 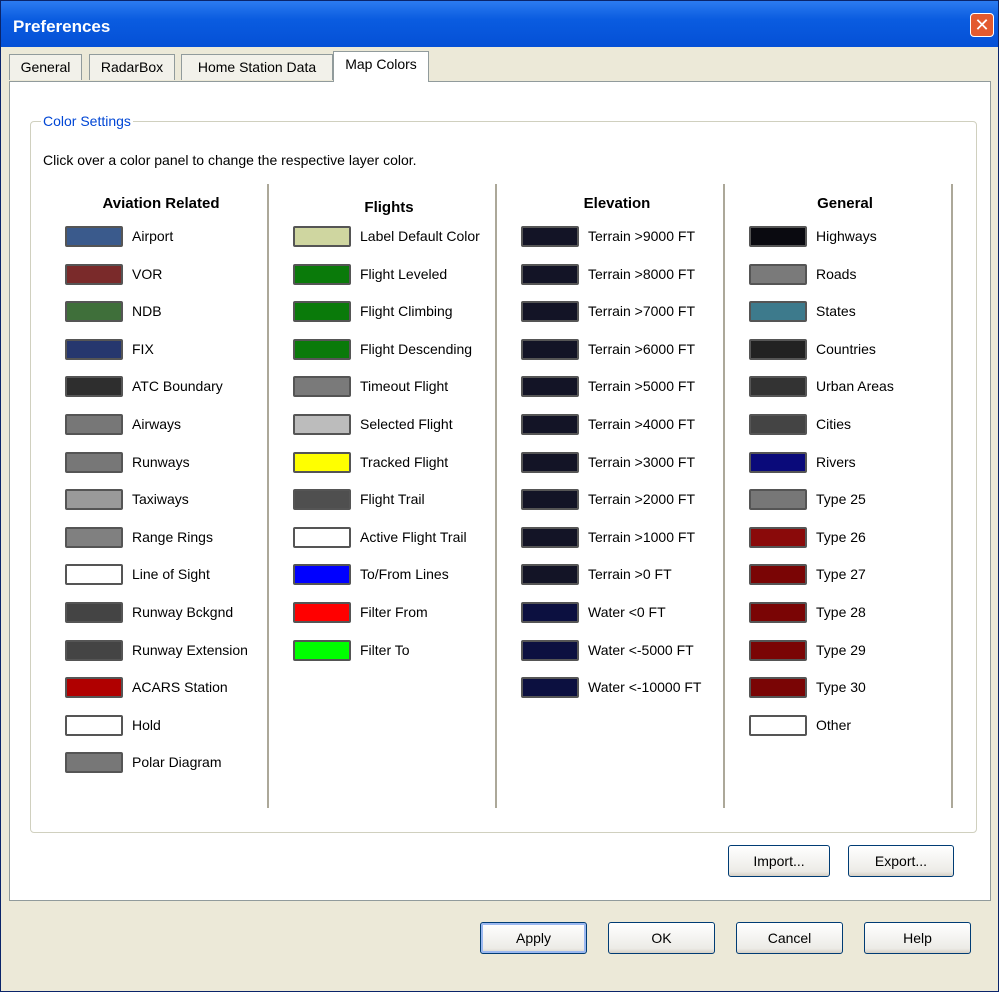 What do you see at coordinates (855, 386) in the screenshot?
I see `color-label: Urban Areas` at bounding box center [855, 386].